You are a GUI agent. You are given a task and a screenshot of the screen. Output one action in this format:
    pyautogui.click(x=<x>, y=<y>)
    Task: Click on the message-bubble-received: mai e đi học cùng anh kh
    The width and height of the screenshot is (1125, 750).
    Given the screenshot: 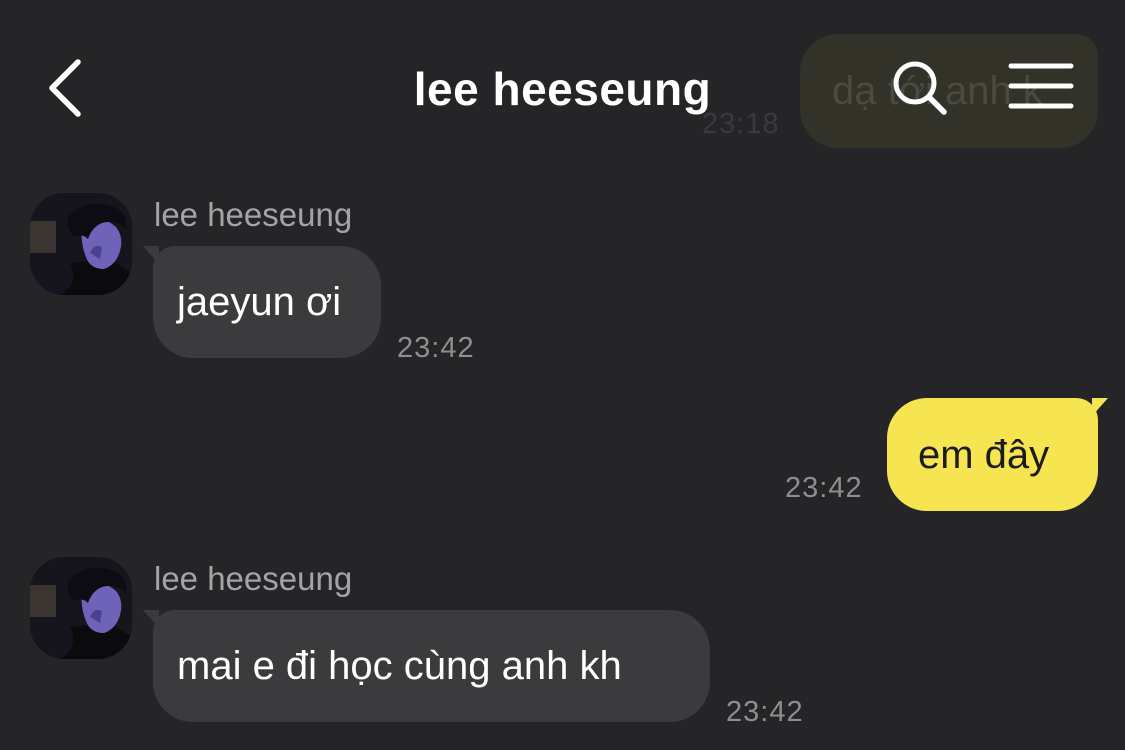 What is the action you would take?
    pyautogui.click(x=426, y=666)
    